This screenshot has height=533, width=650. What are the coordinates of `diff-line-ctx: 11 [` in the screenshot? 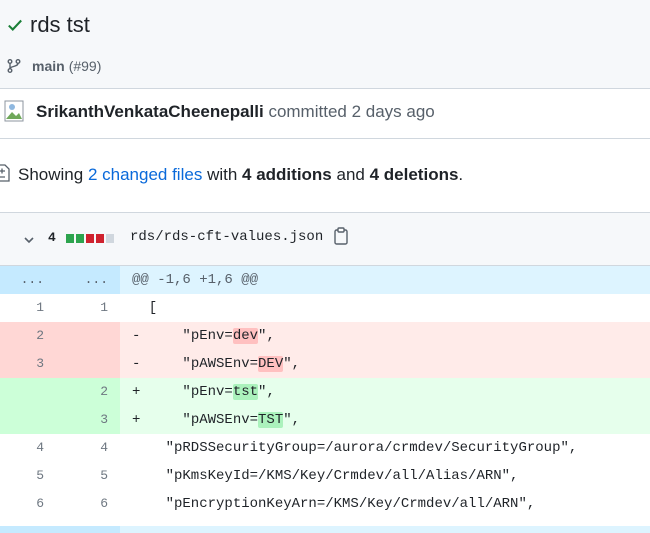 It's located at (325, 308).